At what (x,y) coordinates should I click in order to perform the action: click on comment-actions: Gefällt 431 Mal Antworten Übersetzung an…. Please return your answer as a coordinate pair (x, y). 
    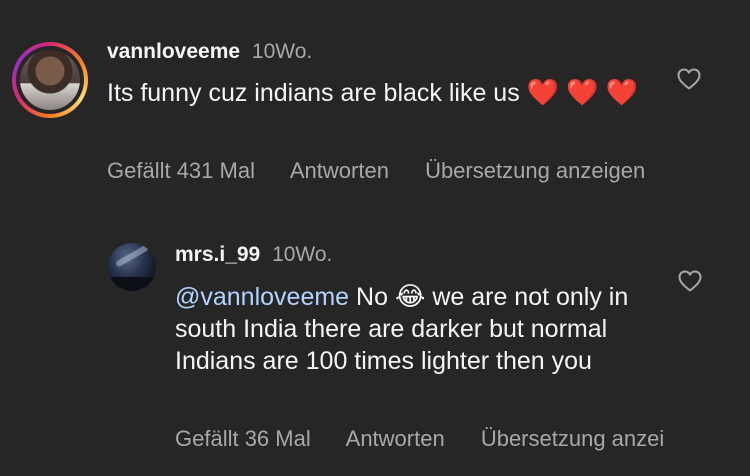
    Looking at the image, I should click on (391, 171).